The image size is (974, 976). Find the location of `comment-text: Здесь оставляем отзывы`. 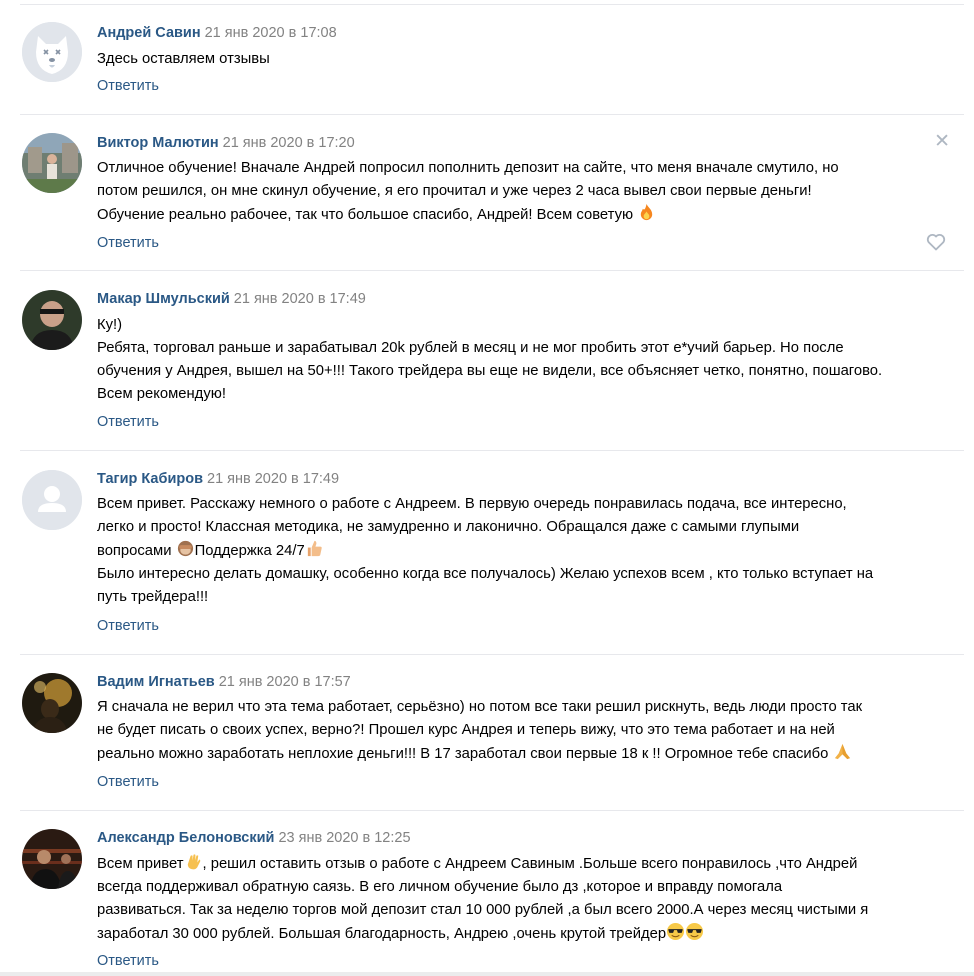

comment-text: Здесь оставляем отзывы is located at coordinates (183, 59).